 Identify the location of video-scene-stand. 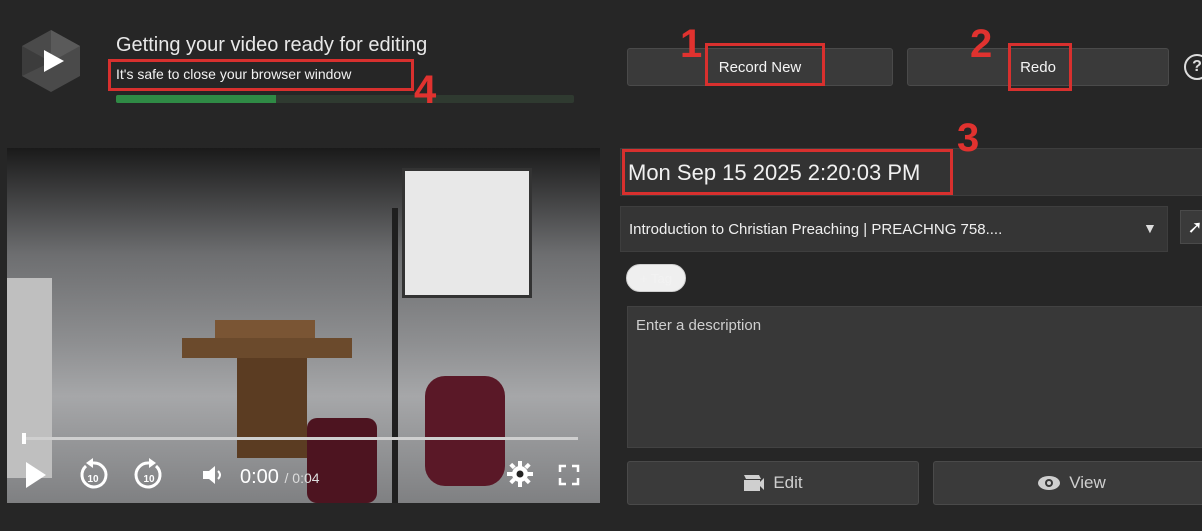
(395, 355).